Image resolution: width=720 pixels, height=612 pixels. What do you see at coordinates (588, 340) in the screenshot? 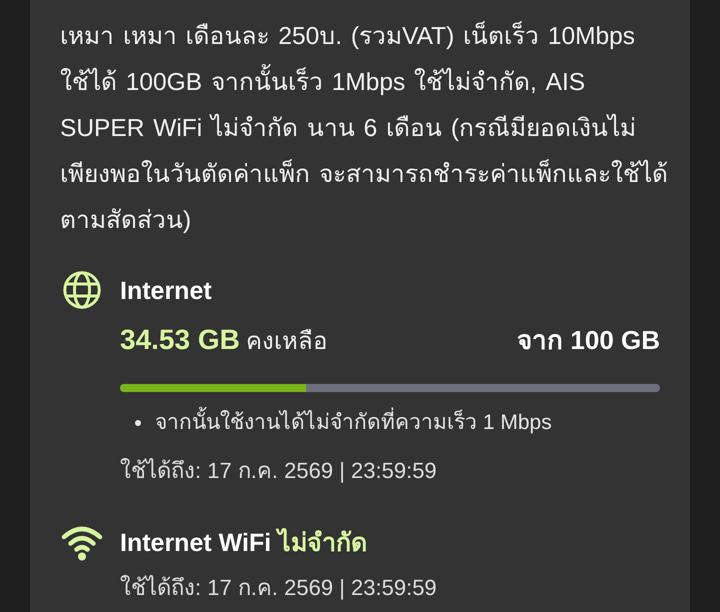
I see `total-amount: จาก 100 GB` at bounding box center [588, 340].